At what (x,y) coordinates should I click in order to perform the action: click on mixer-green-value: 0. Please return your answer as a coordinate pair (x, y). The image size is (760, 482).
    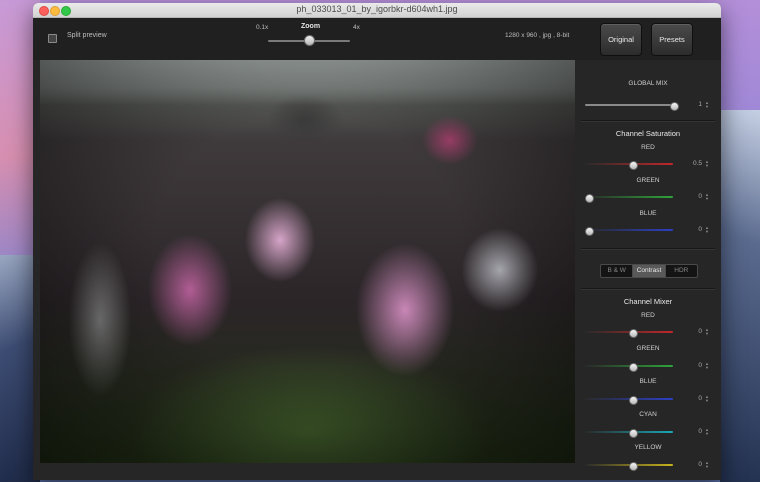
    Looking at the image, I should click on (690, 366).